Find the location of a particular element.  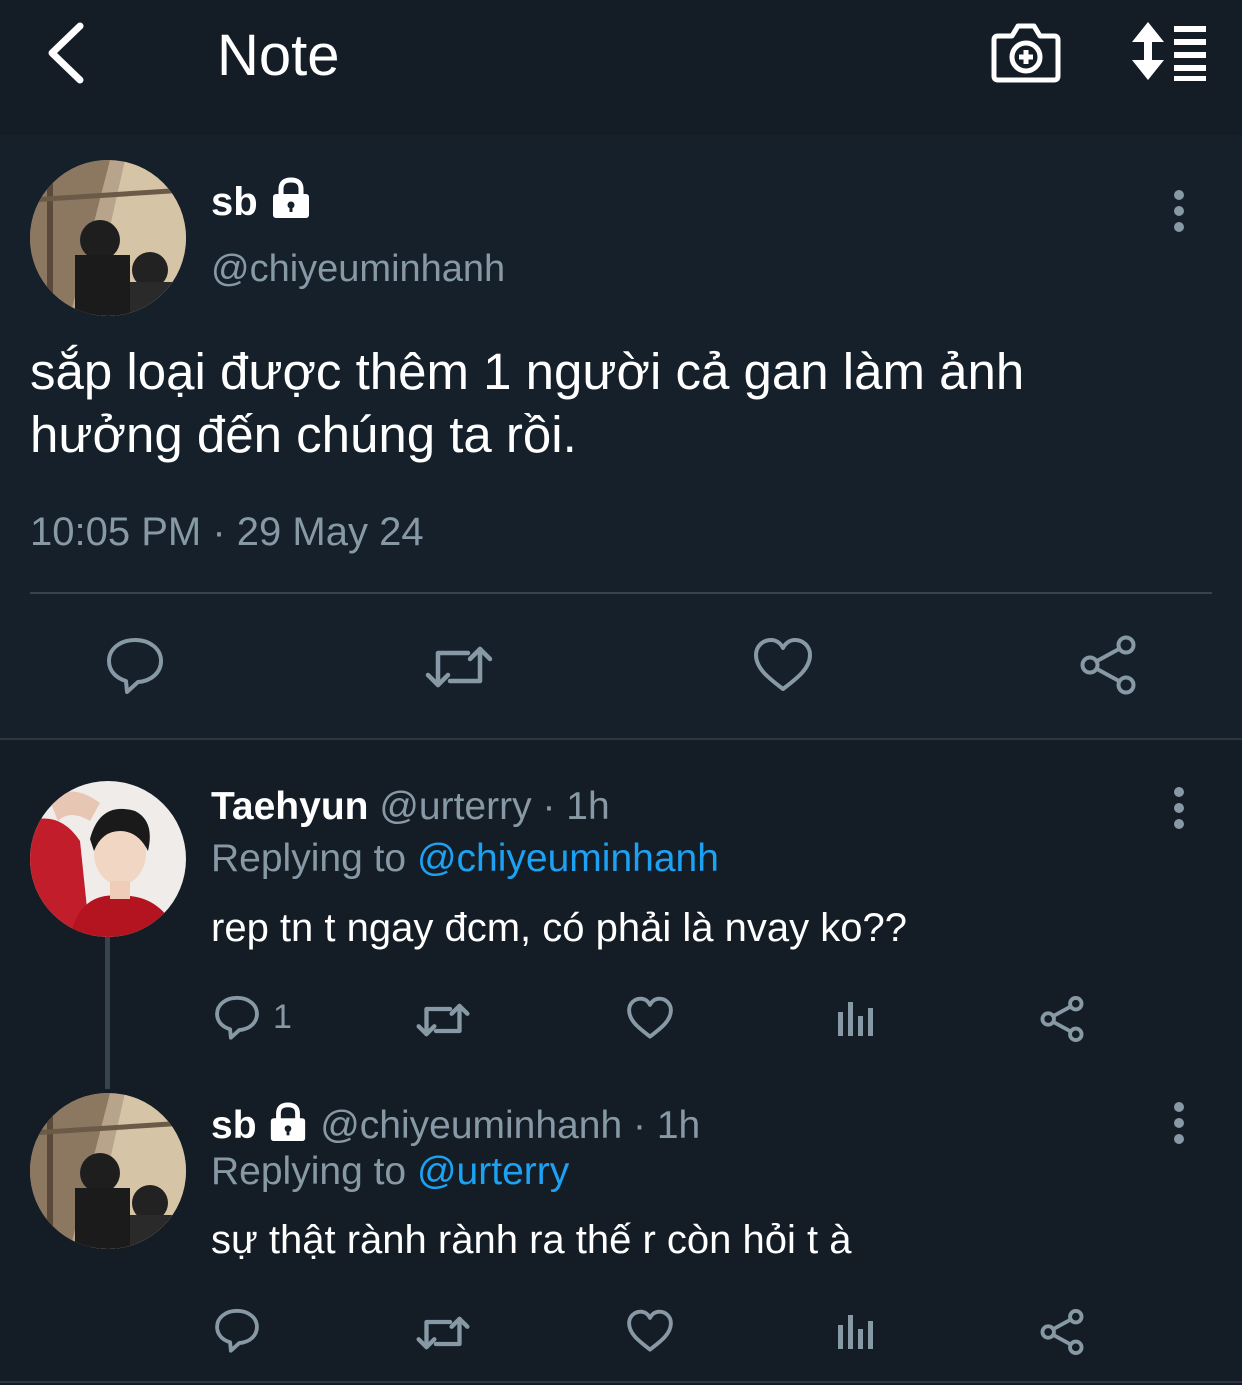

sort-list-icon is located at coordinates (1170, 51).